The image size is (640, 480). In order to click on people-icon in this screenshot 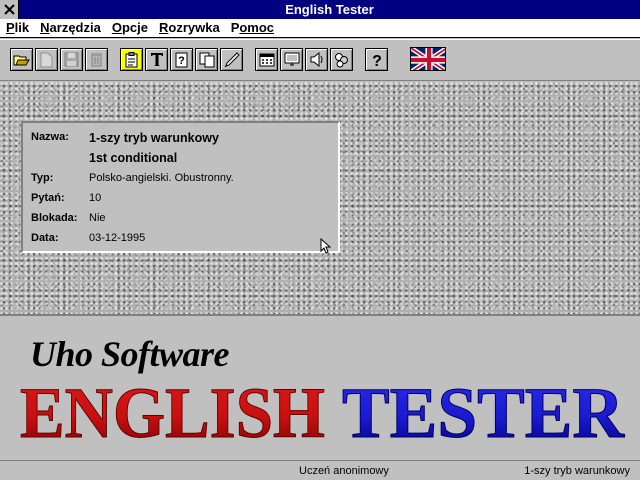, I will do `click(341, 60)`.